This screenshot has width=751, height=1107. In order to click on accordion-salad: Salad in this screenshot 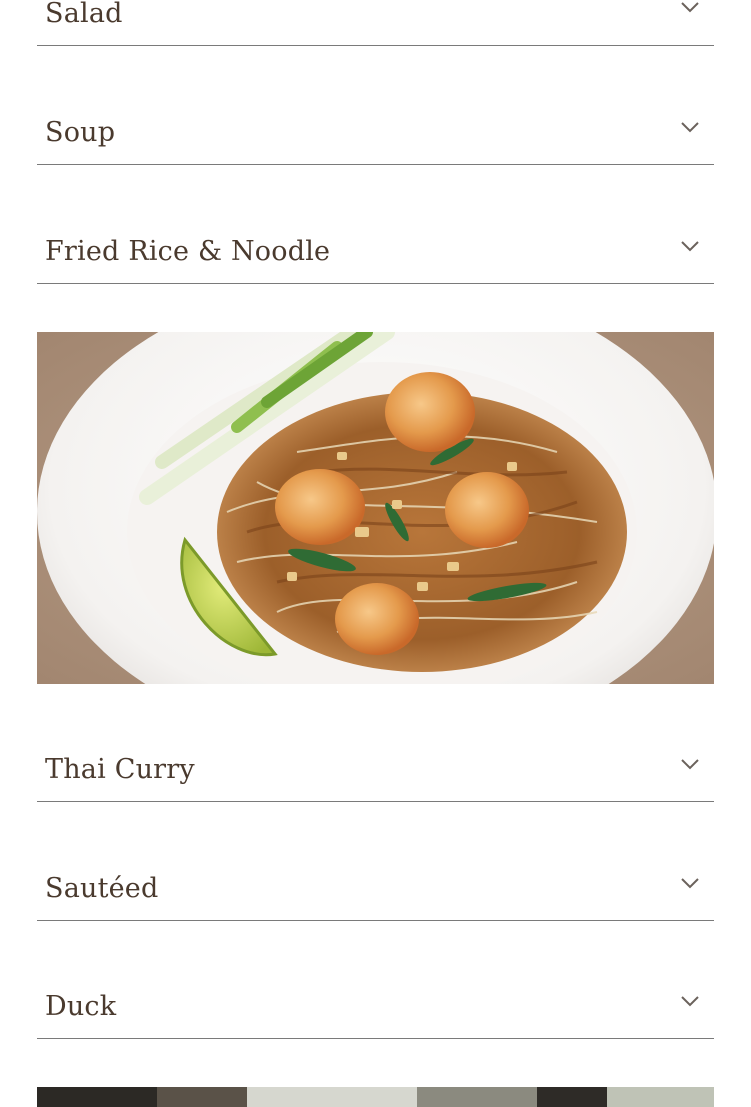, I will do `click(375, 23)`.